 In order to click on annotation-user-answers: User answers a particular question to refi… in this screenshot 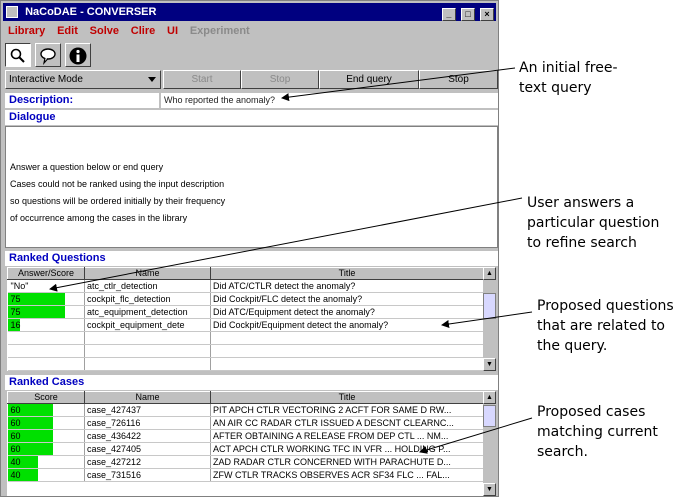, I will do `click(593, 223)`.